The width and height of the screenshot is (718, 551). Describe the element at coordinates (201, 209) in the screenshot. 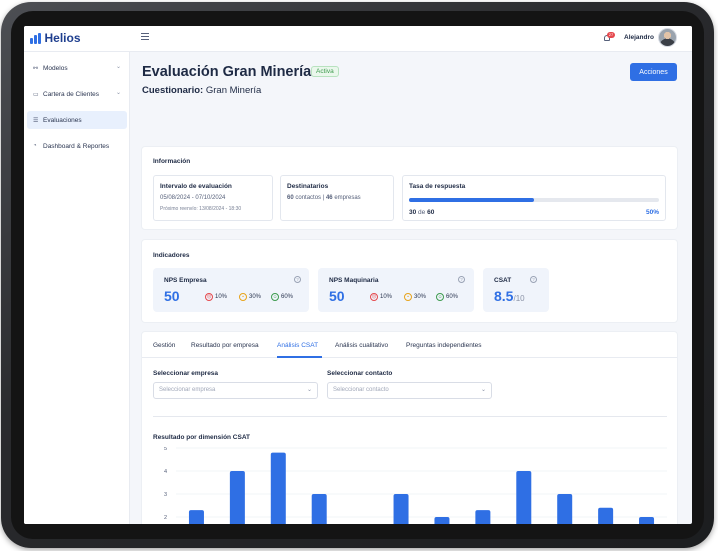

I see `next-send: Próximo reenvío: 13/08/2024 - 18:30` at that location.